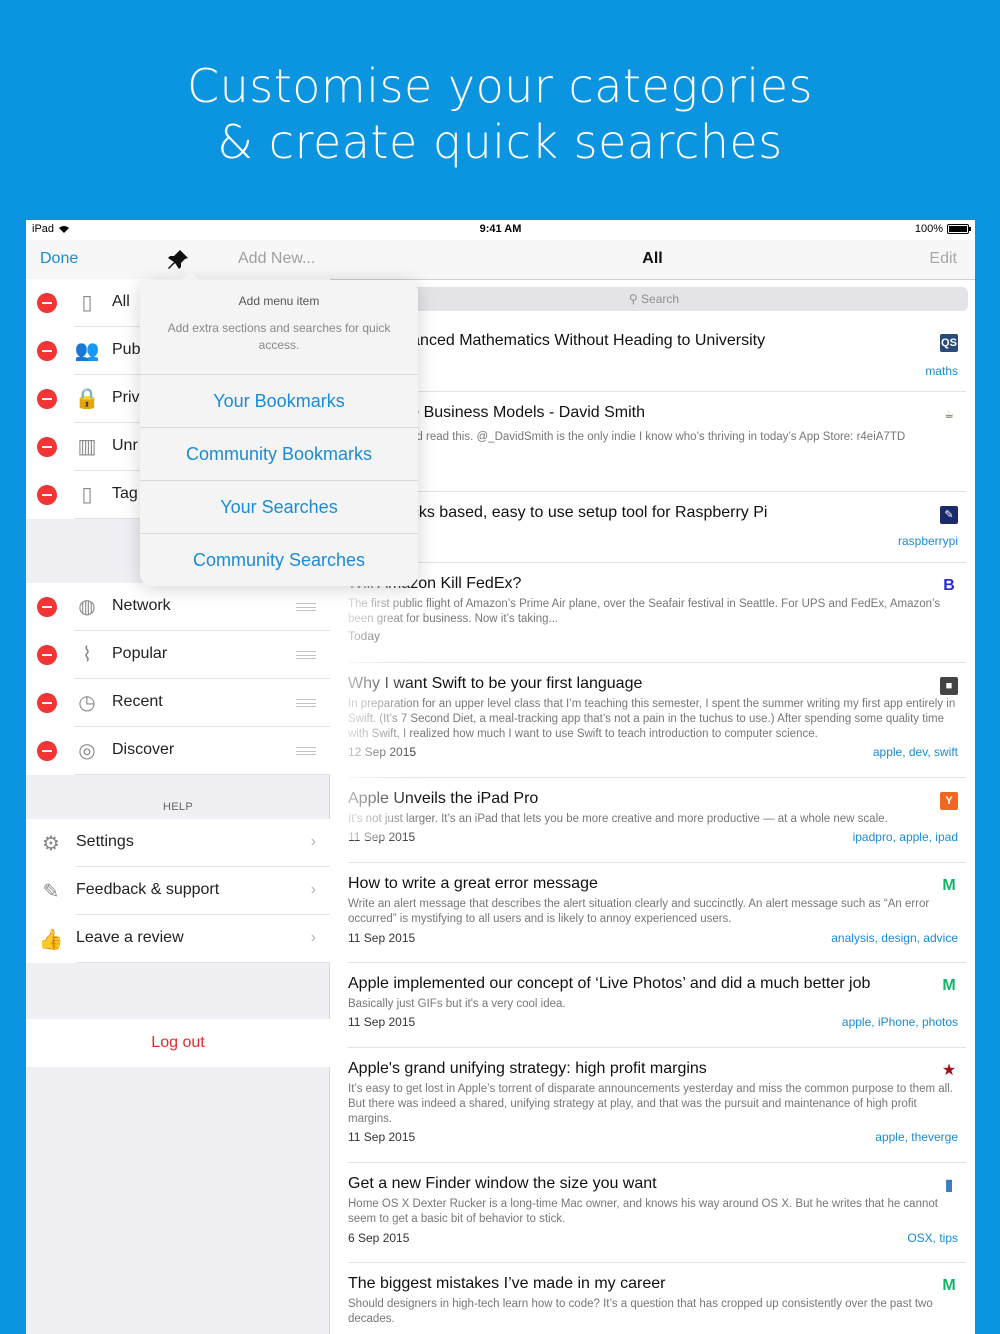 This screenshot has height=1334, width=1000. I want to click on clock-icon: ◷, so click(87, 703).